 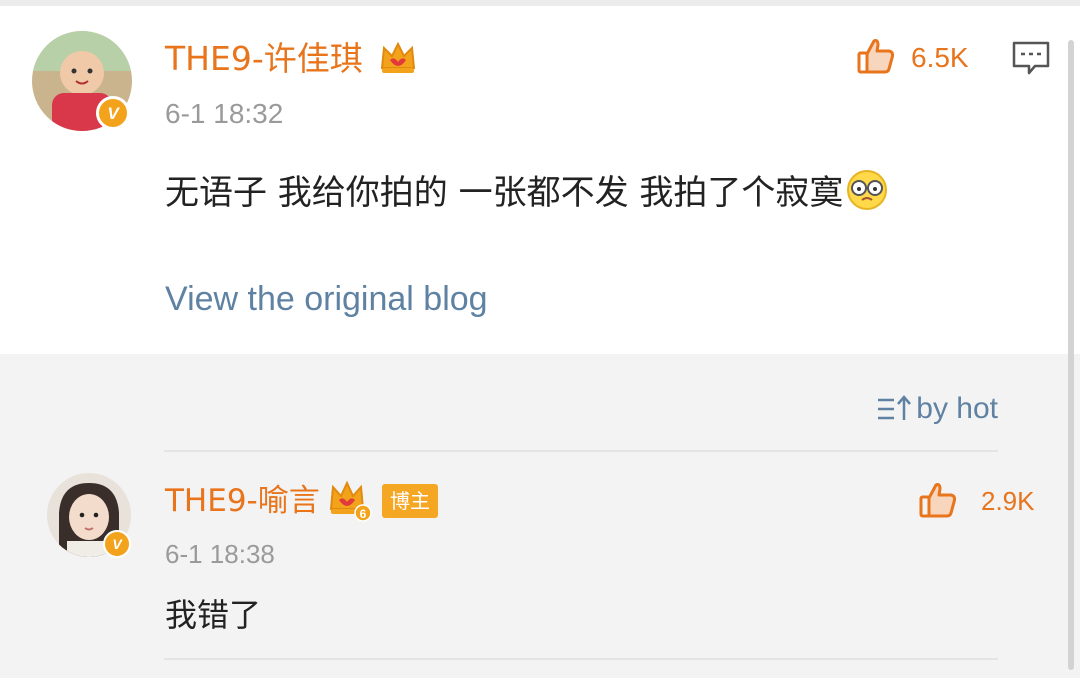 What do you see at coordinates (895, 407) in the screenshot?
I see `sort-icon` at bounding box center [895, 407].